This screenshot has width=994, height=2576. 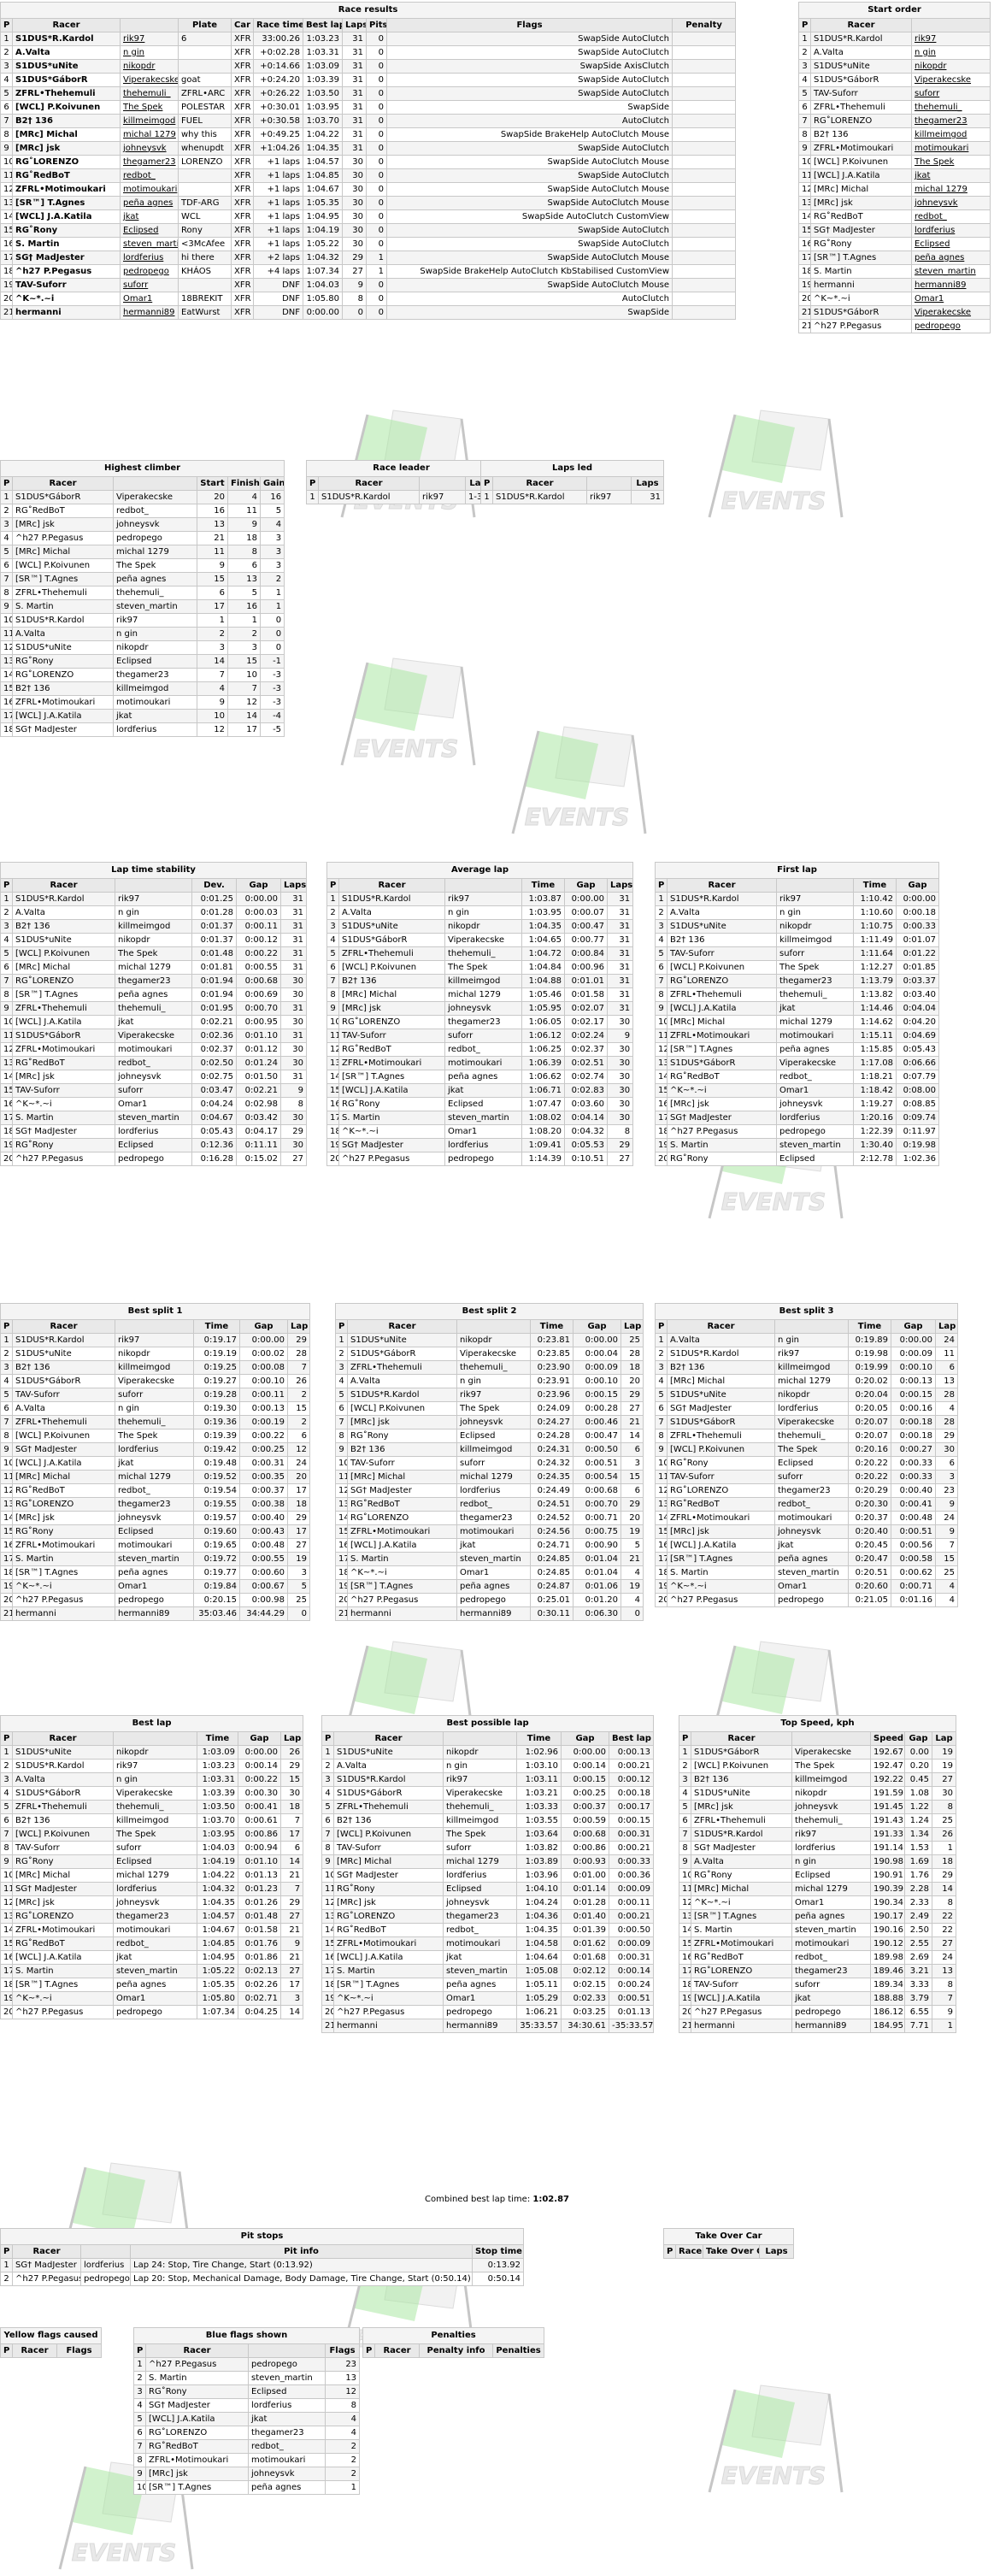 What do you see at coordinates (875, 954) in the screenshot?
I see `cell-time: 1:11.64` at bounding box center [875, 954].